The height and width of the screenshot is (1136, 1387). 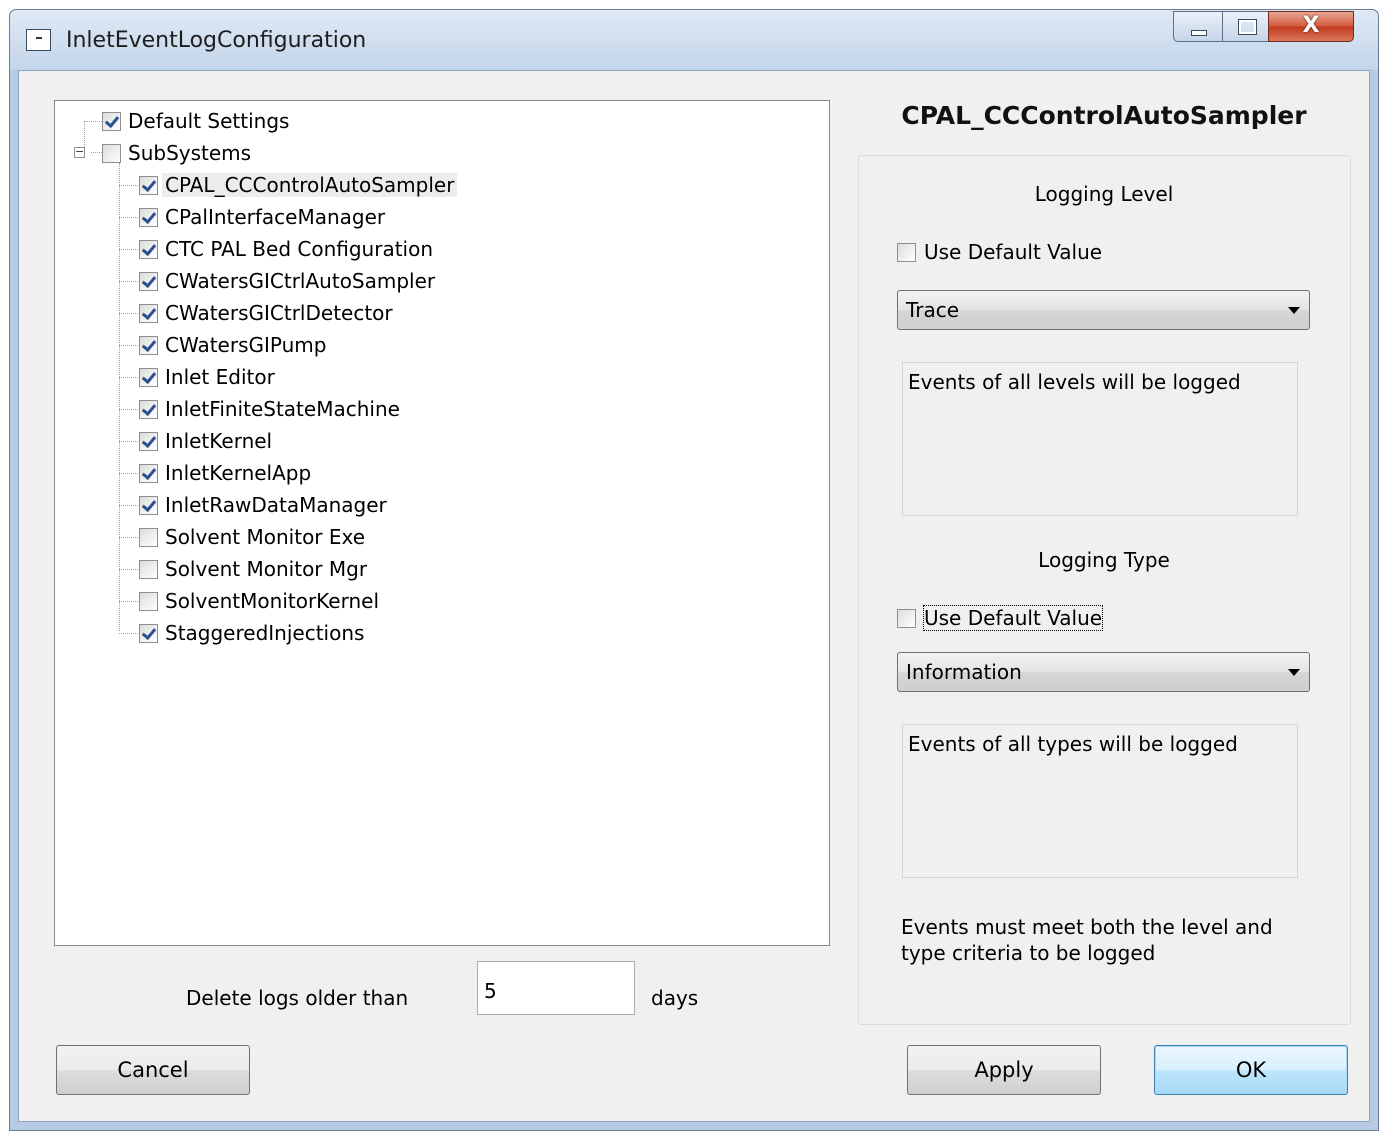 I want to click on title-bar: InletEventLogConfiguration X, so click(x=694, y=40).